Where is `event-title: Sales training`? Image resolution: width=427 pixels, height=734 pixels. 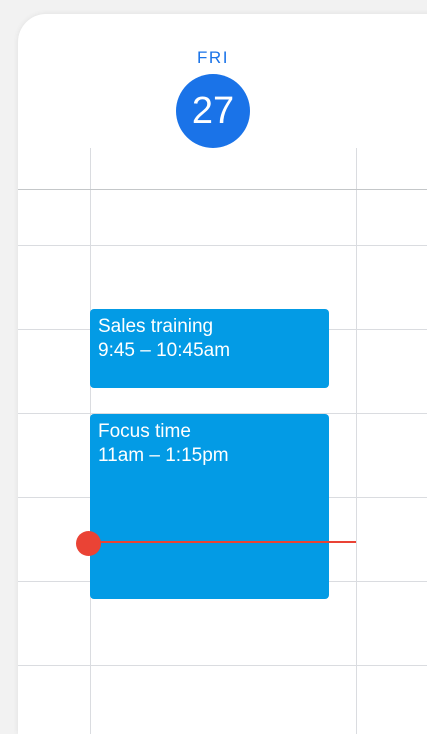 event-title: Sales training is located at coordinates (156, 326).